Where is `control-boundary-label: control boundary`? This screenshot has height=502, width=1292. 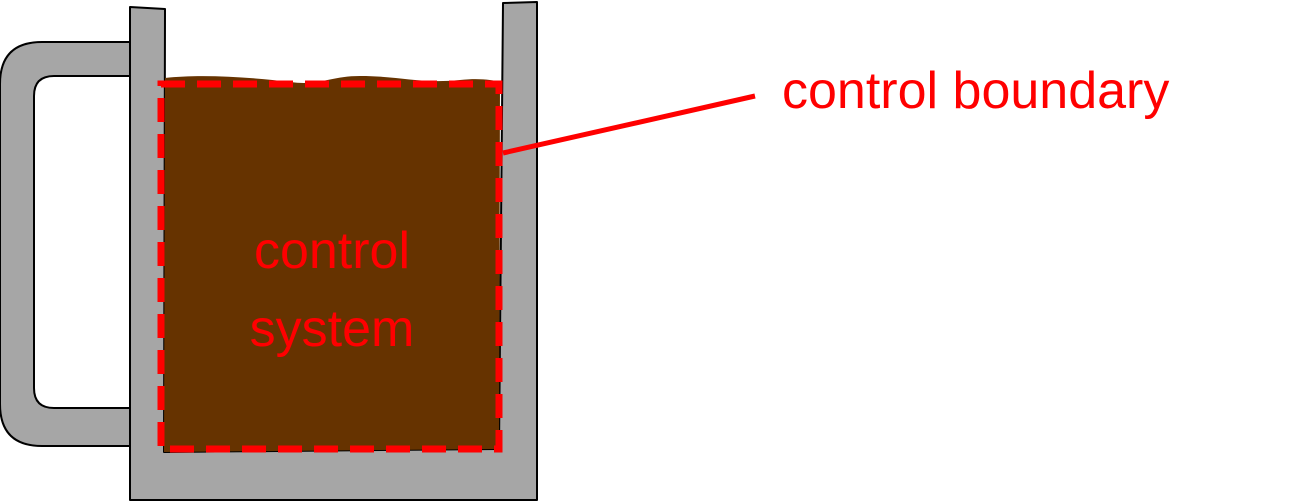 control-boundary-label: control boundary is located at coordinates (975, 91).